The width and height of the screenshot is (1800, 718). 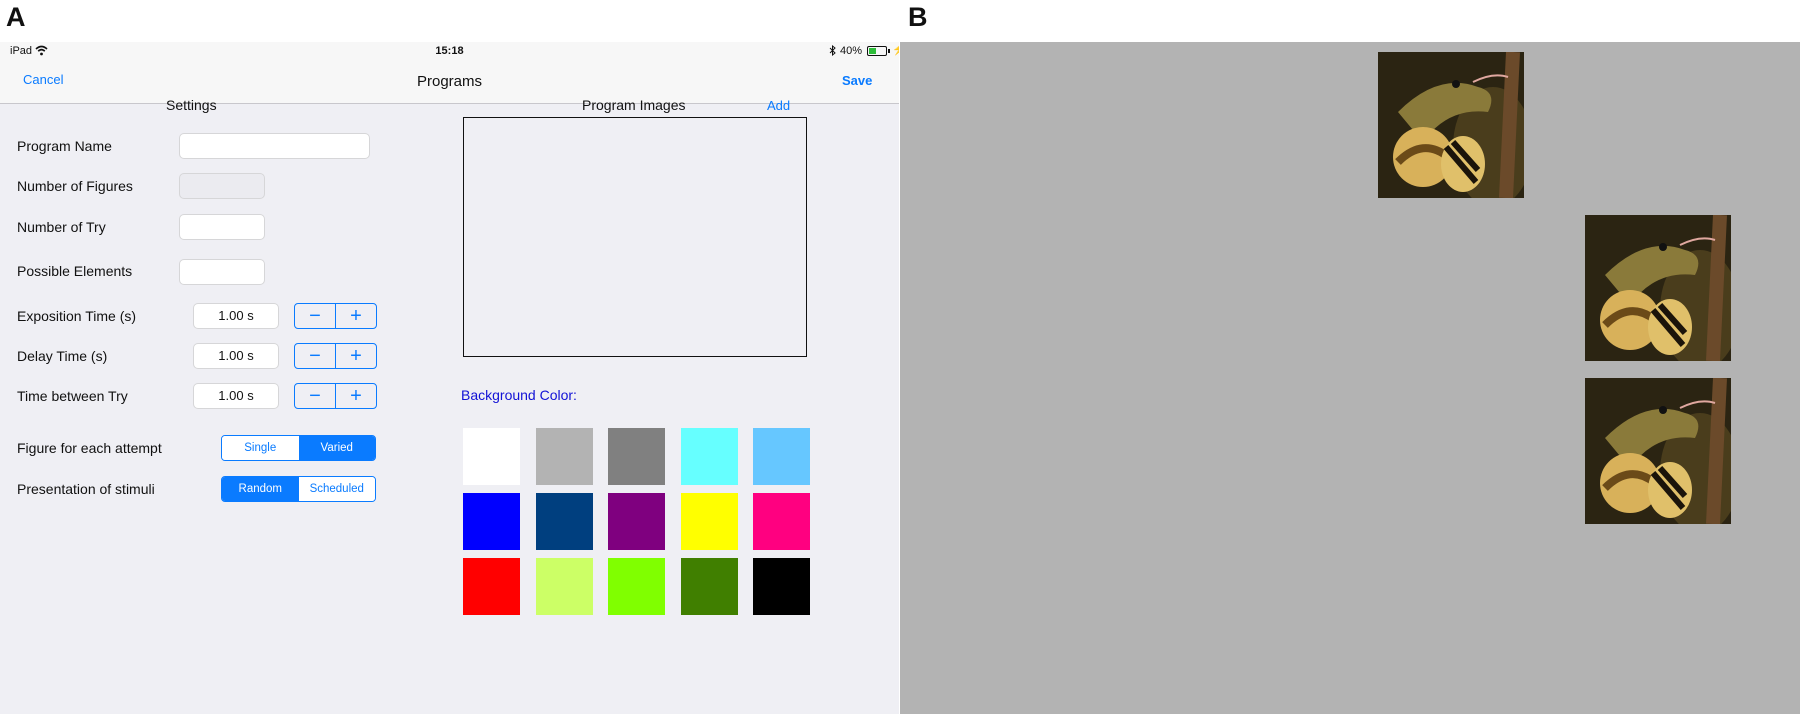 What do you see at coordinates (77, 316) in the screenshot?
I see `exposition-time-label: Exposition Time (s)` at bounding box center [77, 316].